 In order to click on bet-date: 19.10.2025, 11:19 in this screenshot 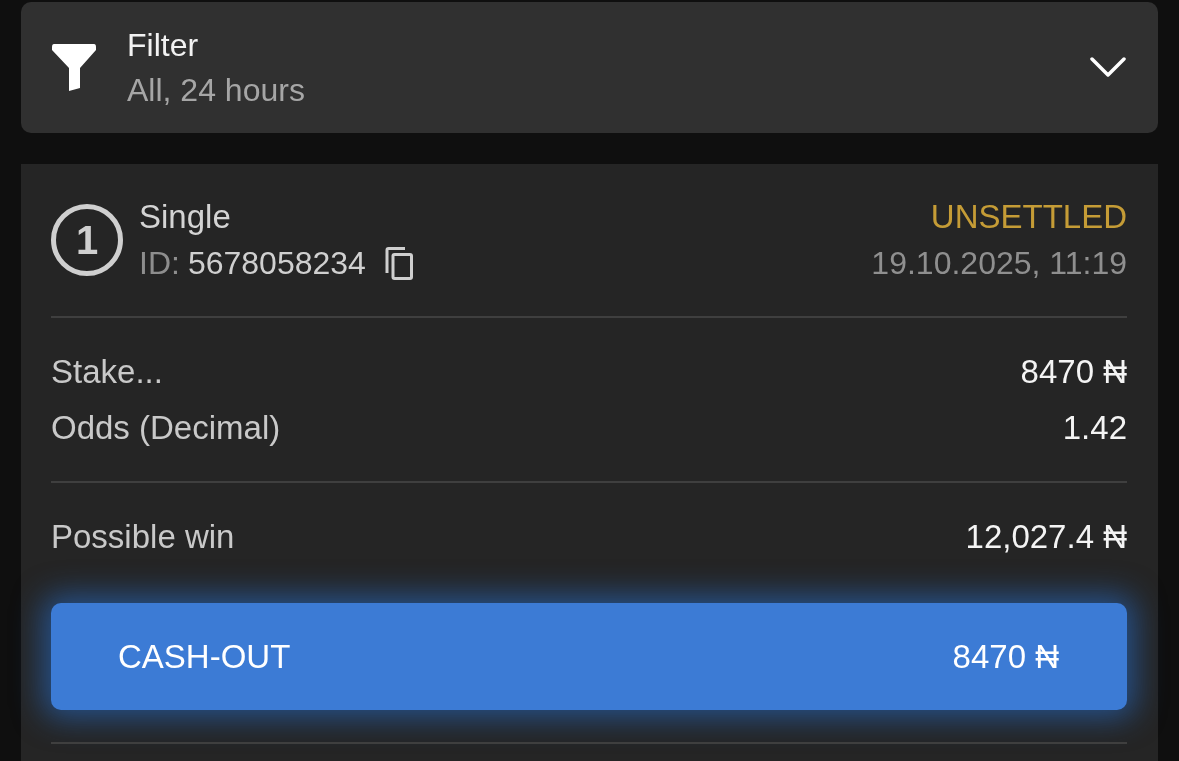, I will do `click(999, 263)`.